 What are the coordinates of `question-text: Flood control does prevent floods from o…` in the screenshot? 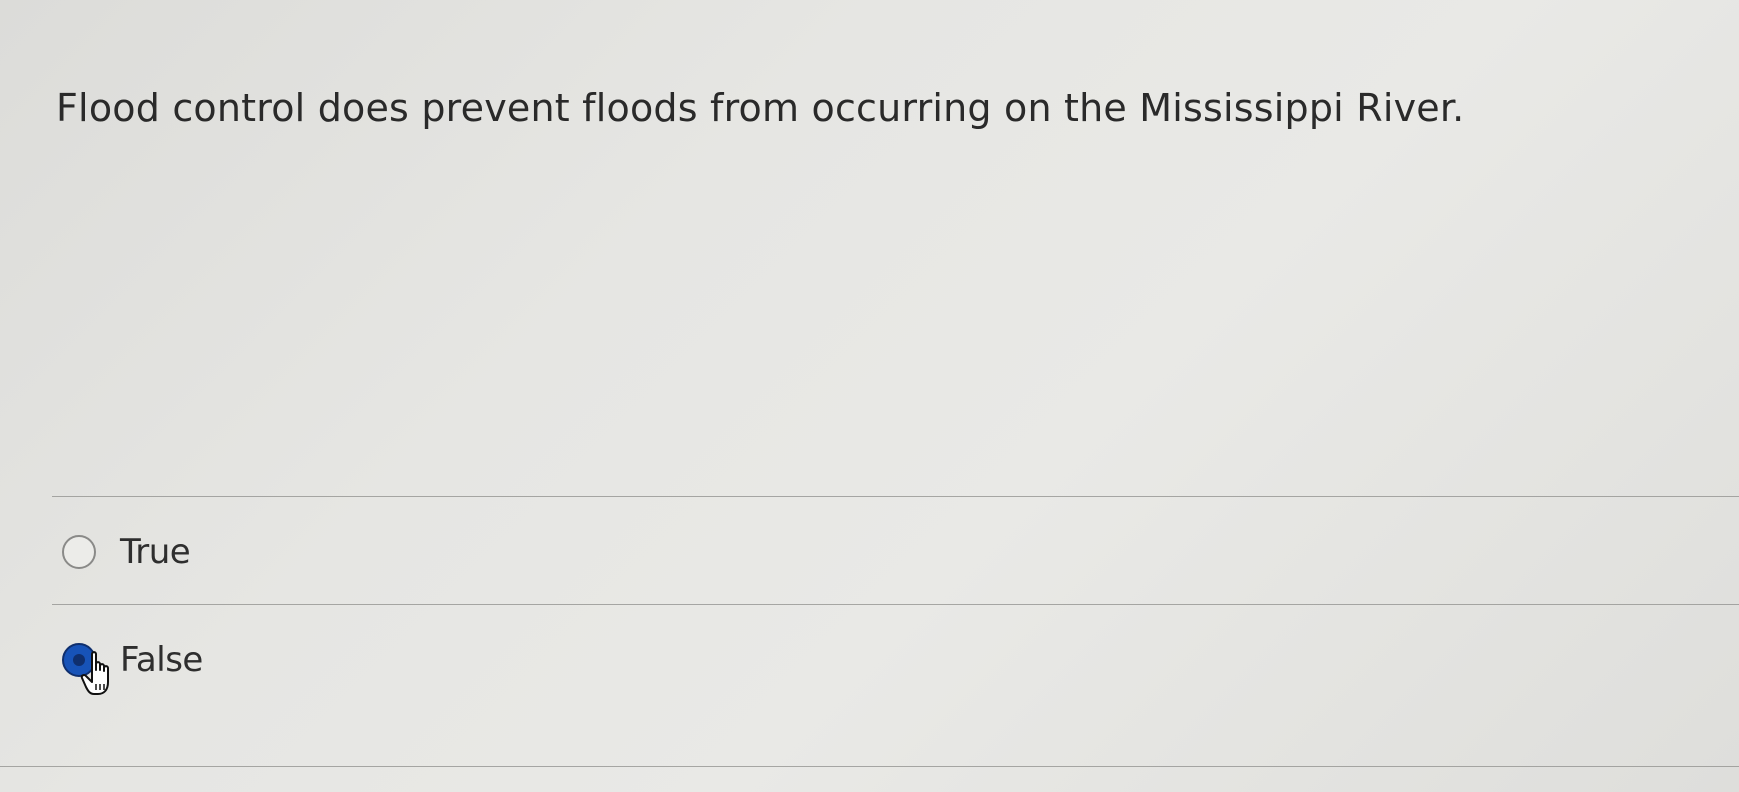 It's located at (760, 108).